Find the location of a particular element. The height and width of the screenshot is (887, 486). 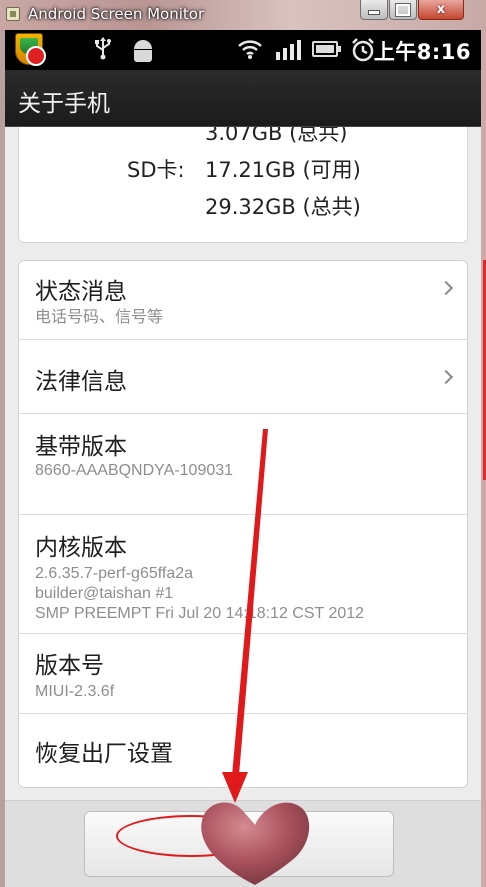

list-item-factory-reset: 恢复出厂设置 is located at coordinates (243, 750).